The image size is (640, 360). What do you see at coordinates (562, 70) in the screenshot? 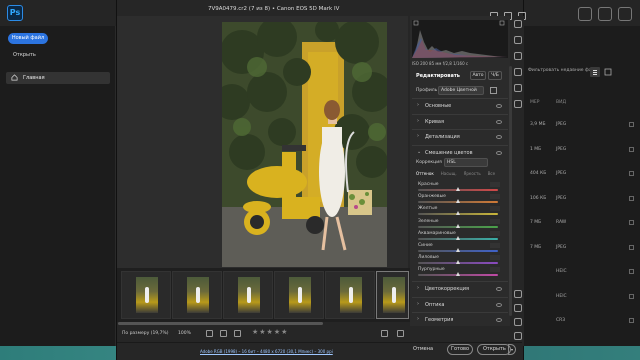
I see `recent-filter-input: Фильтровать недавние файл` at bounding box center [562, 70].